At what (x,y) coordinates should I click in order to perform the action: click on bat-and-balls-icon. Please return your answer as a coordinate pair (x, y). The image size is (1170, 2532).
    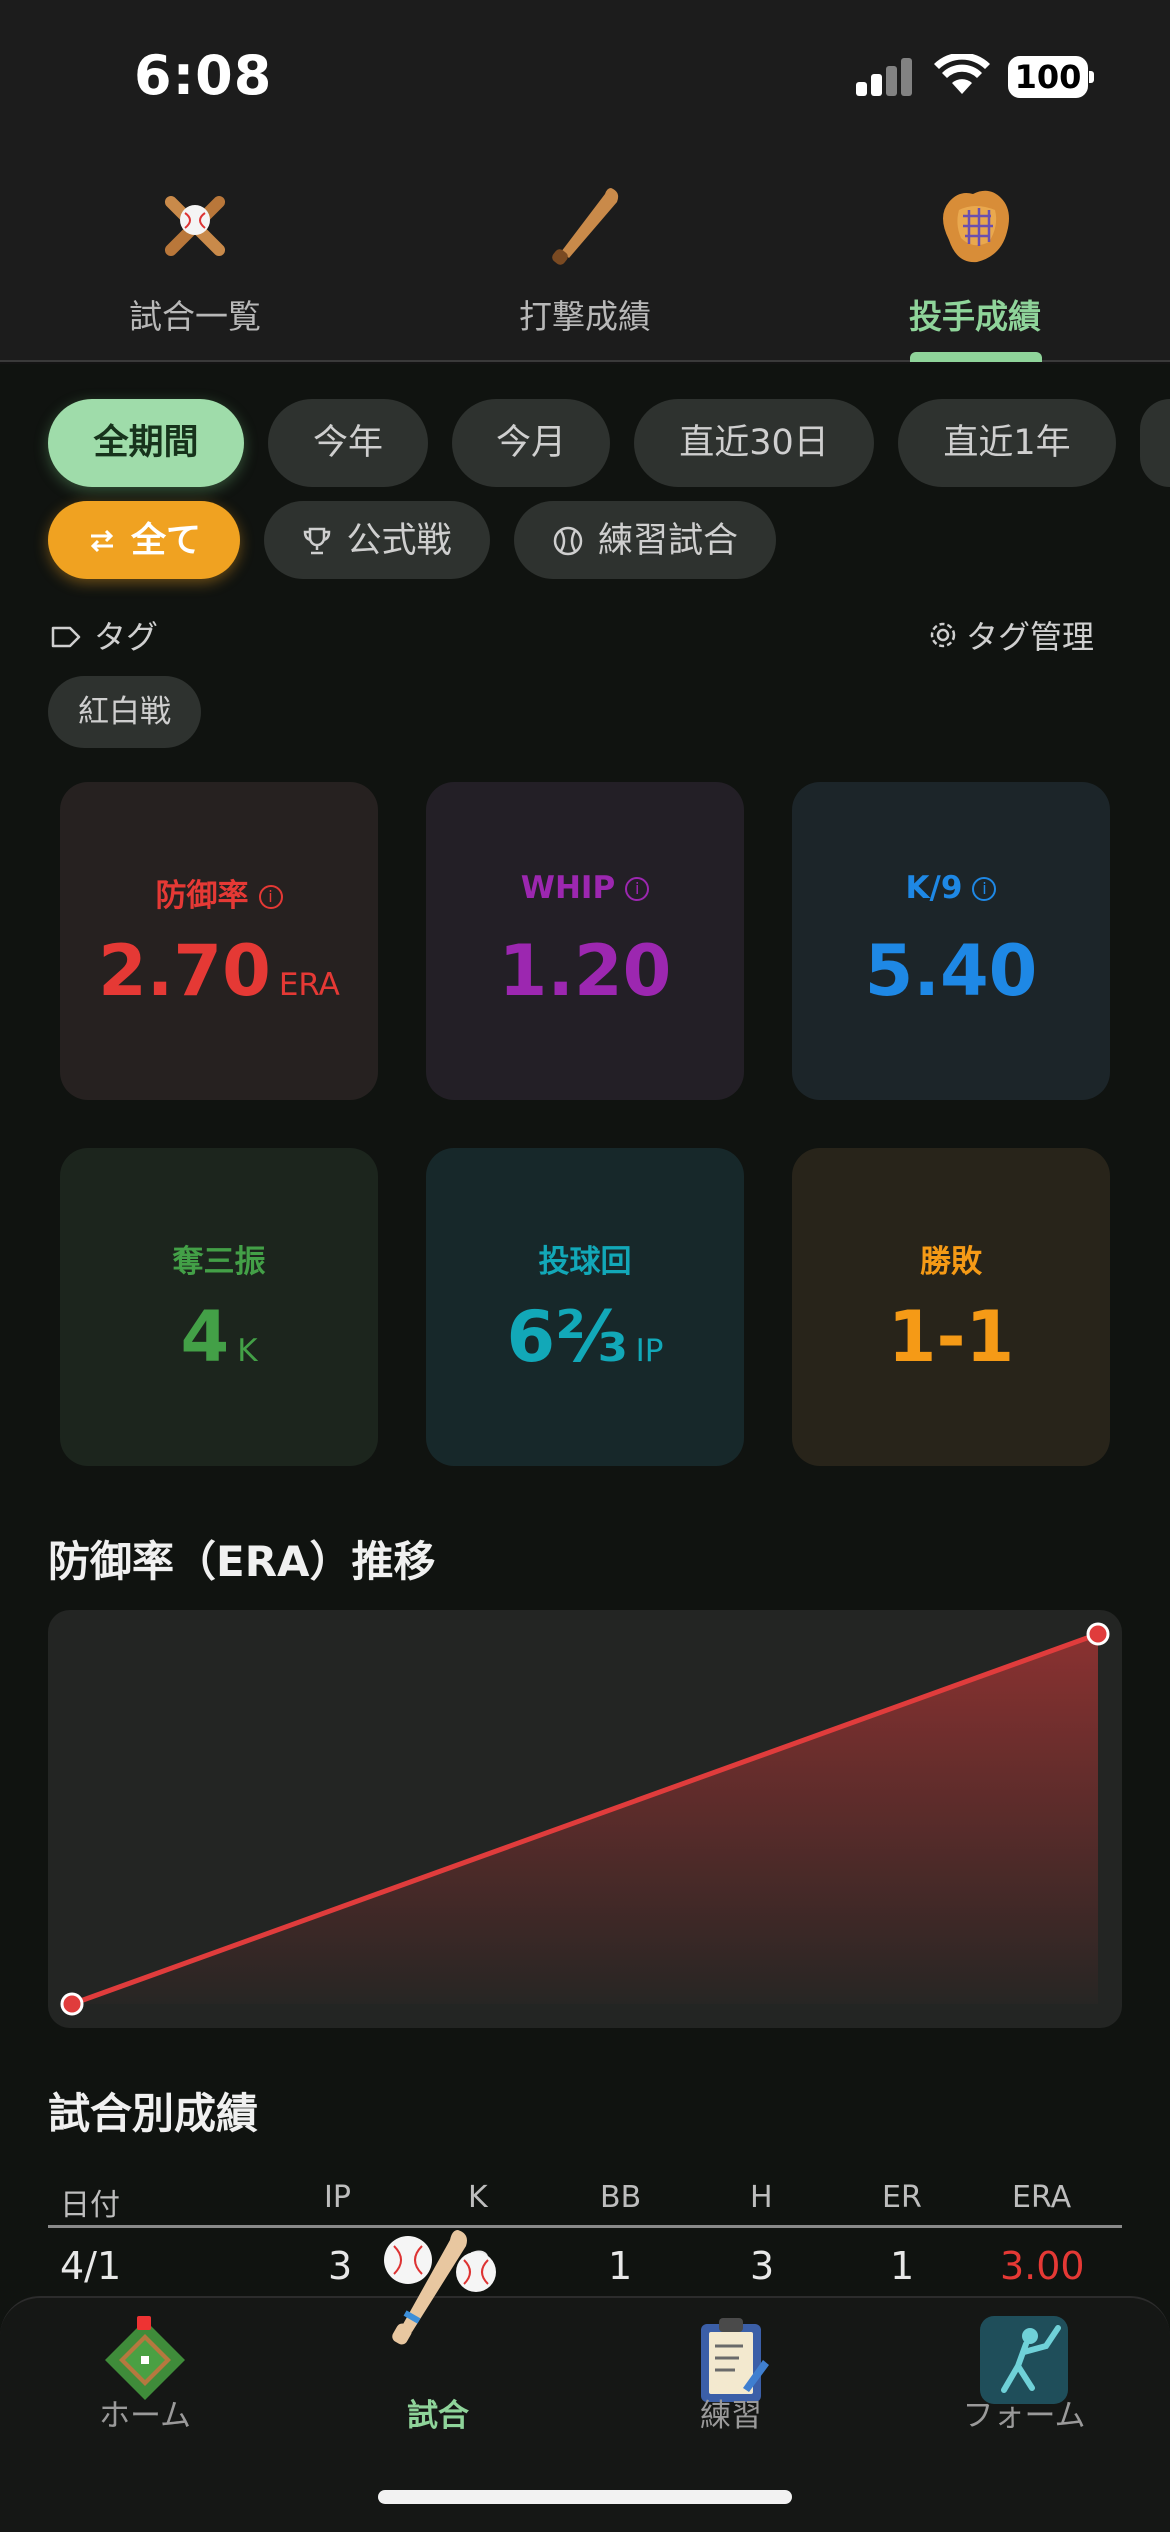
    Looking at the image, I should click on (440, 2287).